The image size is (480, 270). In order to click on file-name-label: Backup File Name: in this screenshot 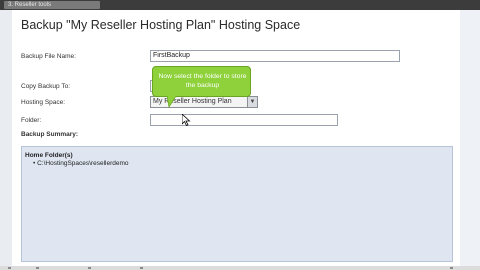, I will do `click(48, 56)`.